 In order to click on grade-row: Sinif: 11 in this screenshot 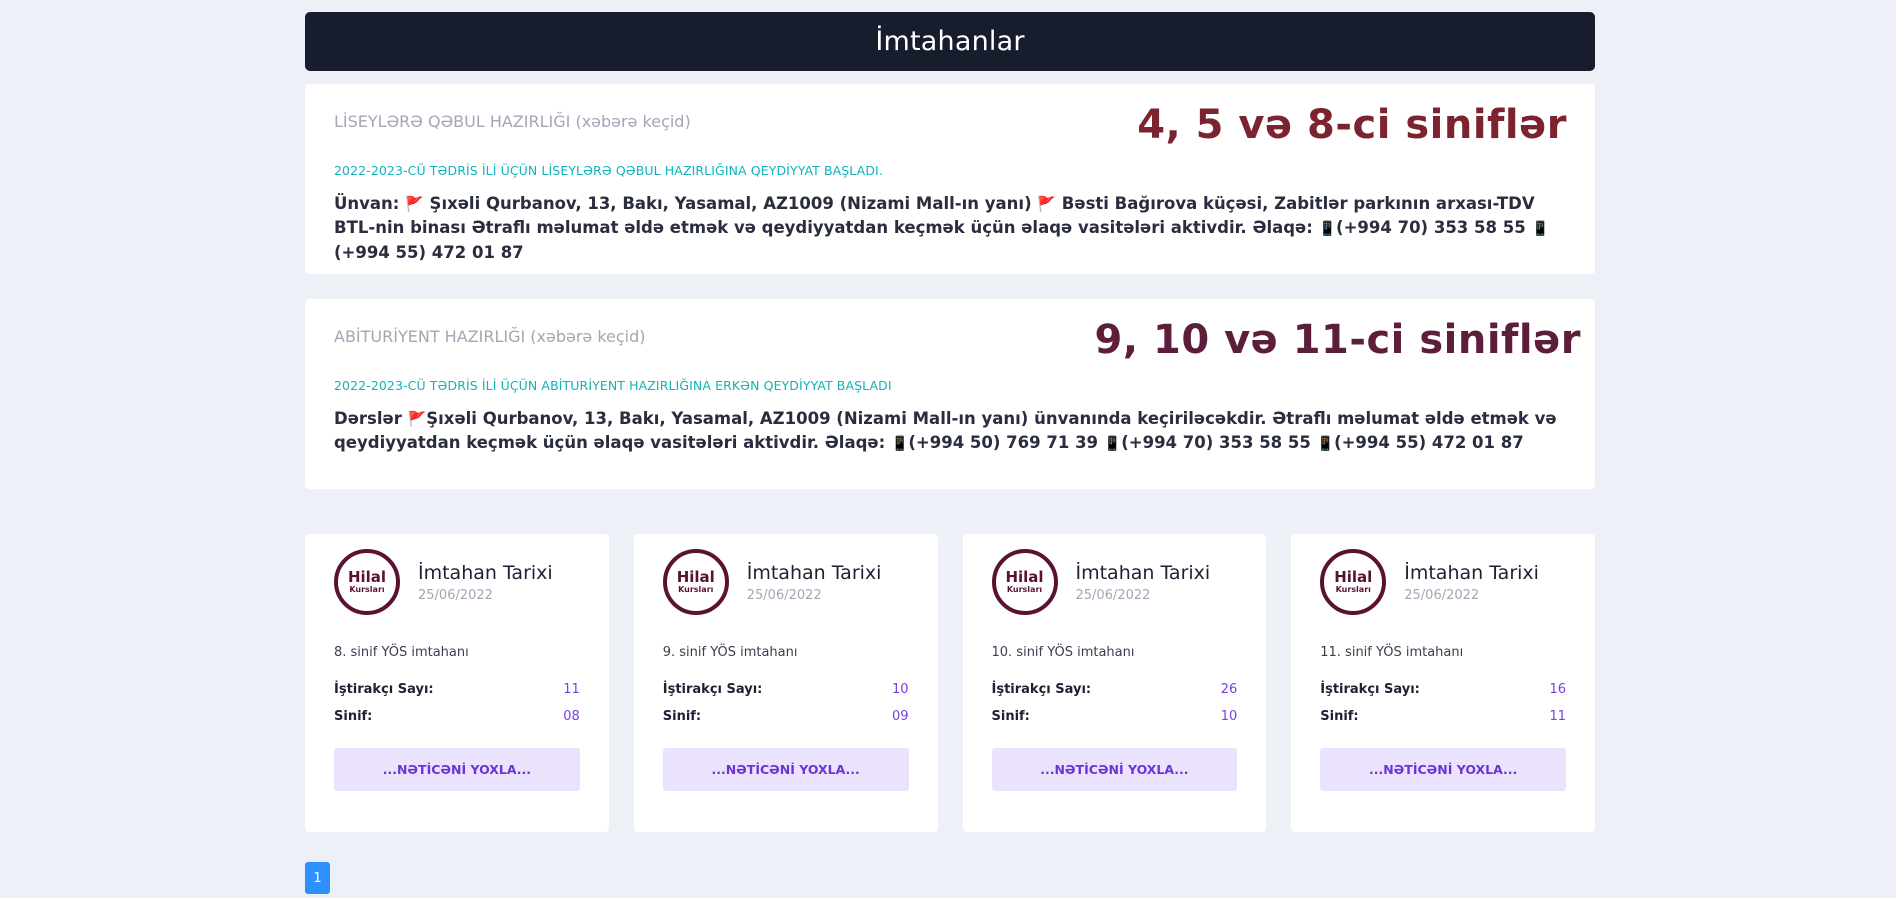, I will do `click(1443, 716)`.